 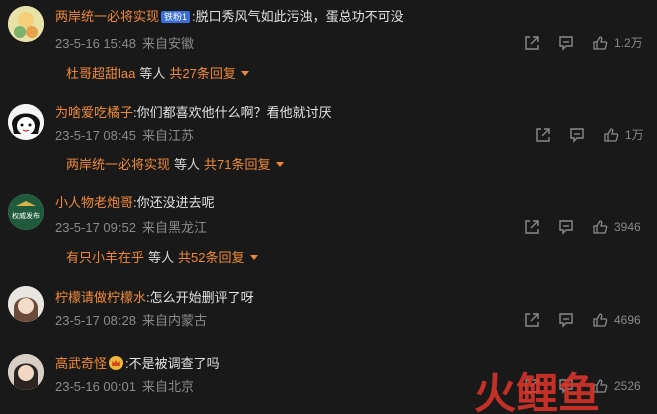 What do you see at coordinates (105, 257) in the screenshot?
I see `reply-username: 有只小羊在乎` at bounding box center [105, 257].